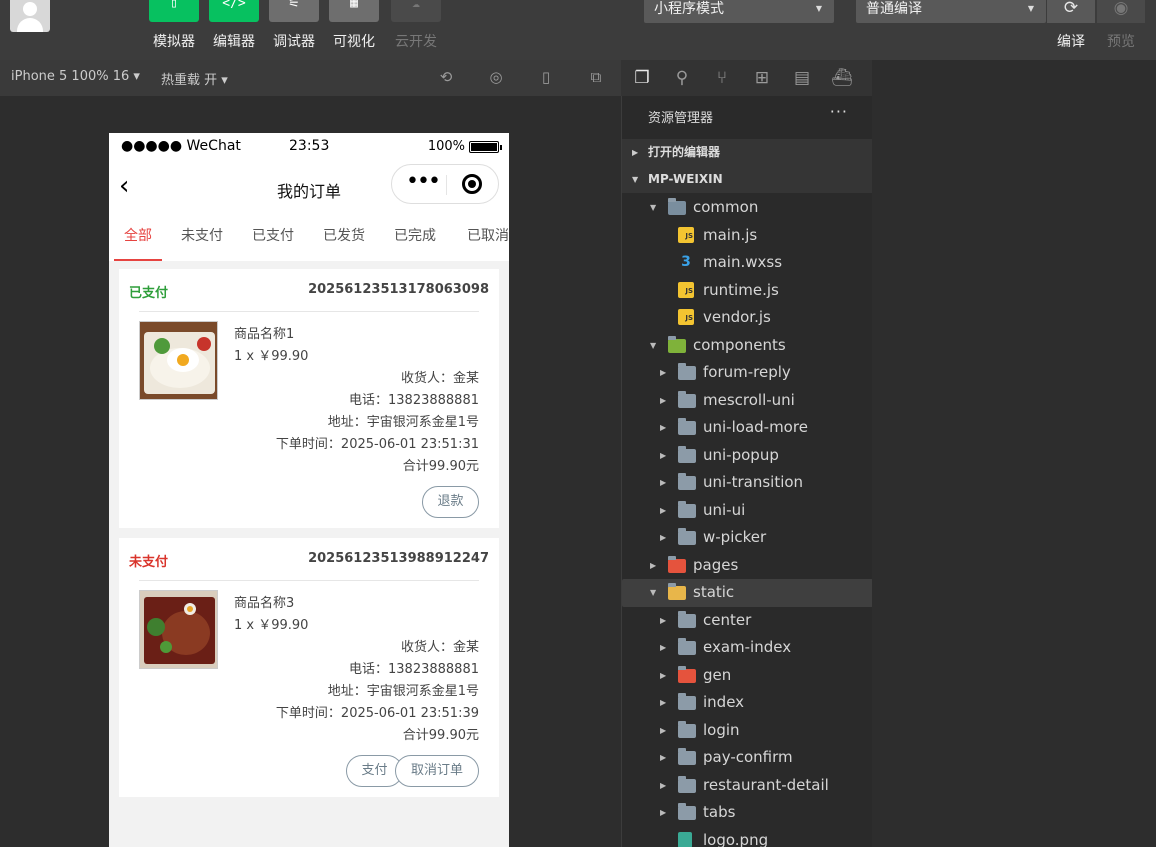 The width and height of the screenshot is (1156, 847). What do you see at coordinates (546, 77) in the screenshot?
I see `phone-icon: ▯` at bounding box center [546, 77].